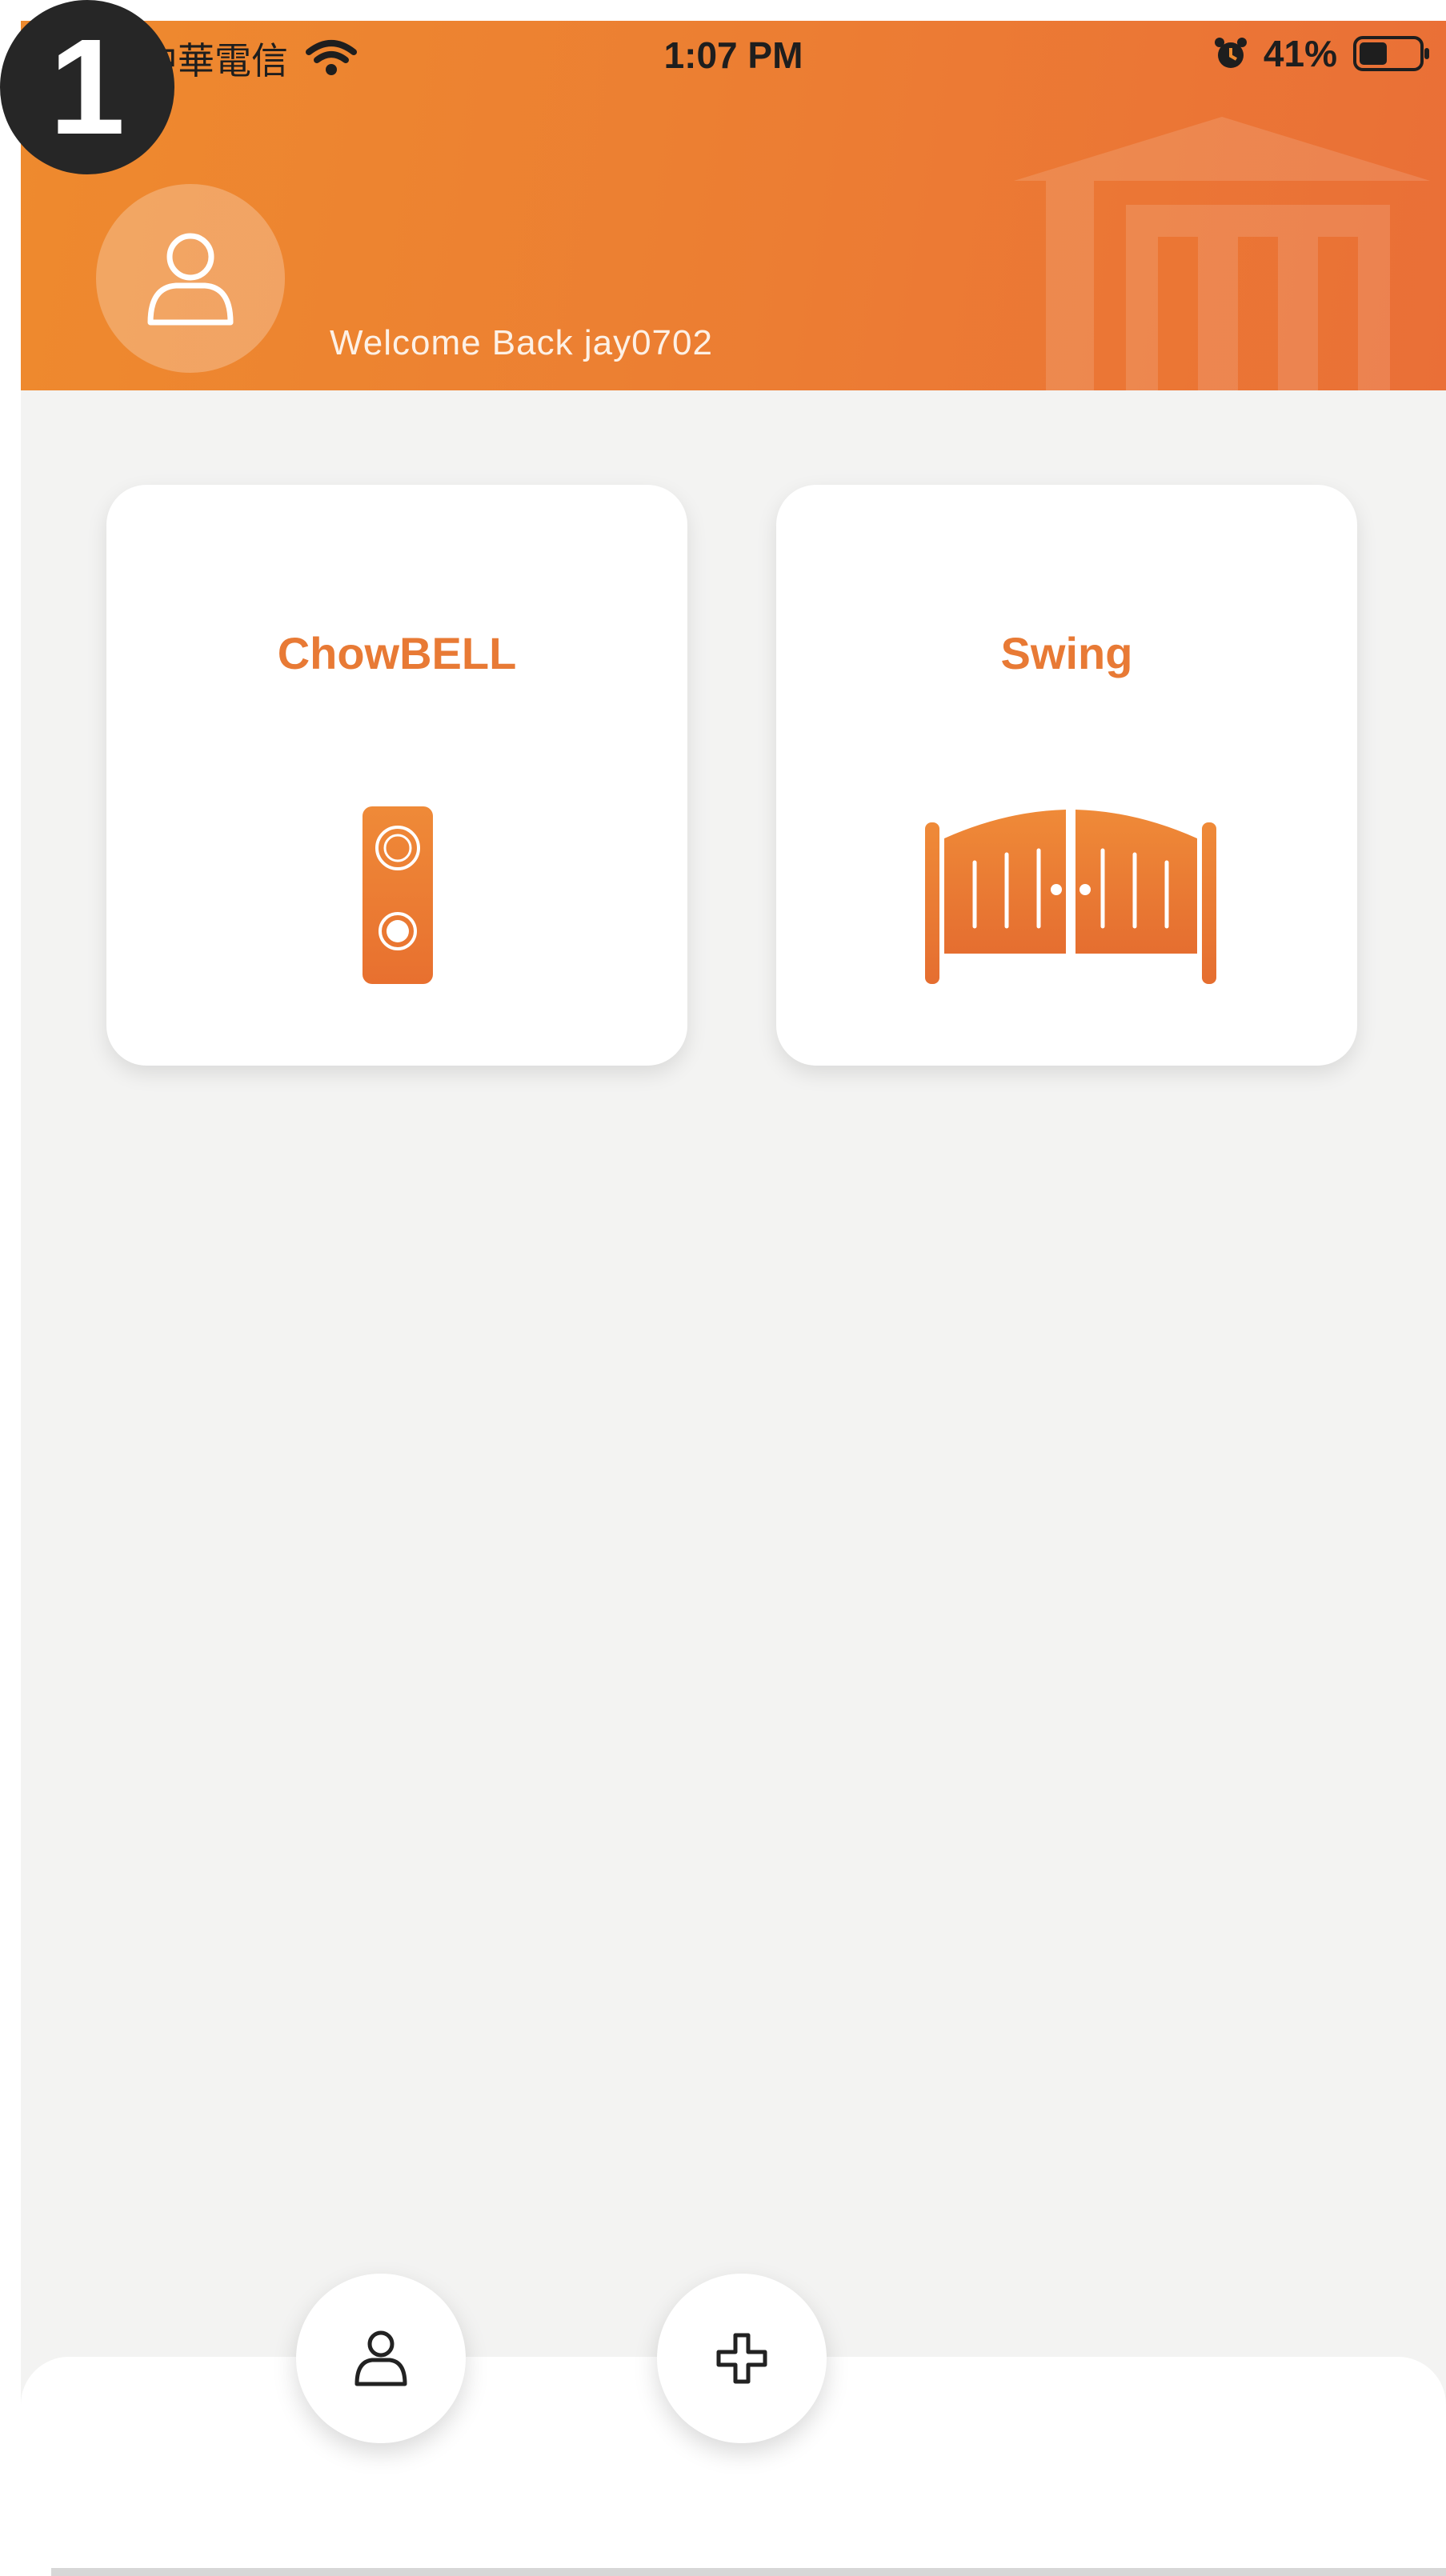 Image resolution: width=1446 pixels, height=2576 pixels. Describe the element at coordinates (733, 205) in the screenshot. I see `header: 中華電信 1:07 PM 41% Welcome Back jay0702` at that location.